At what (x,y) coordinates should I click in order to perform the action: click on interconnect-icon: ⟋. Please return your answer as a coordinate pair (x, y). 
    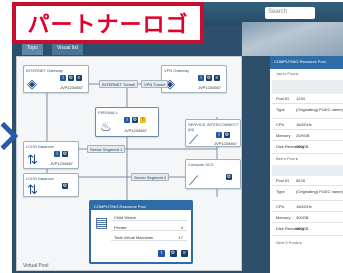
    Looking at the image, I should click on (194, 139).